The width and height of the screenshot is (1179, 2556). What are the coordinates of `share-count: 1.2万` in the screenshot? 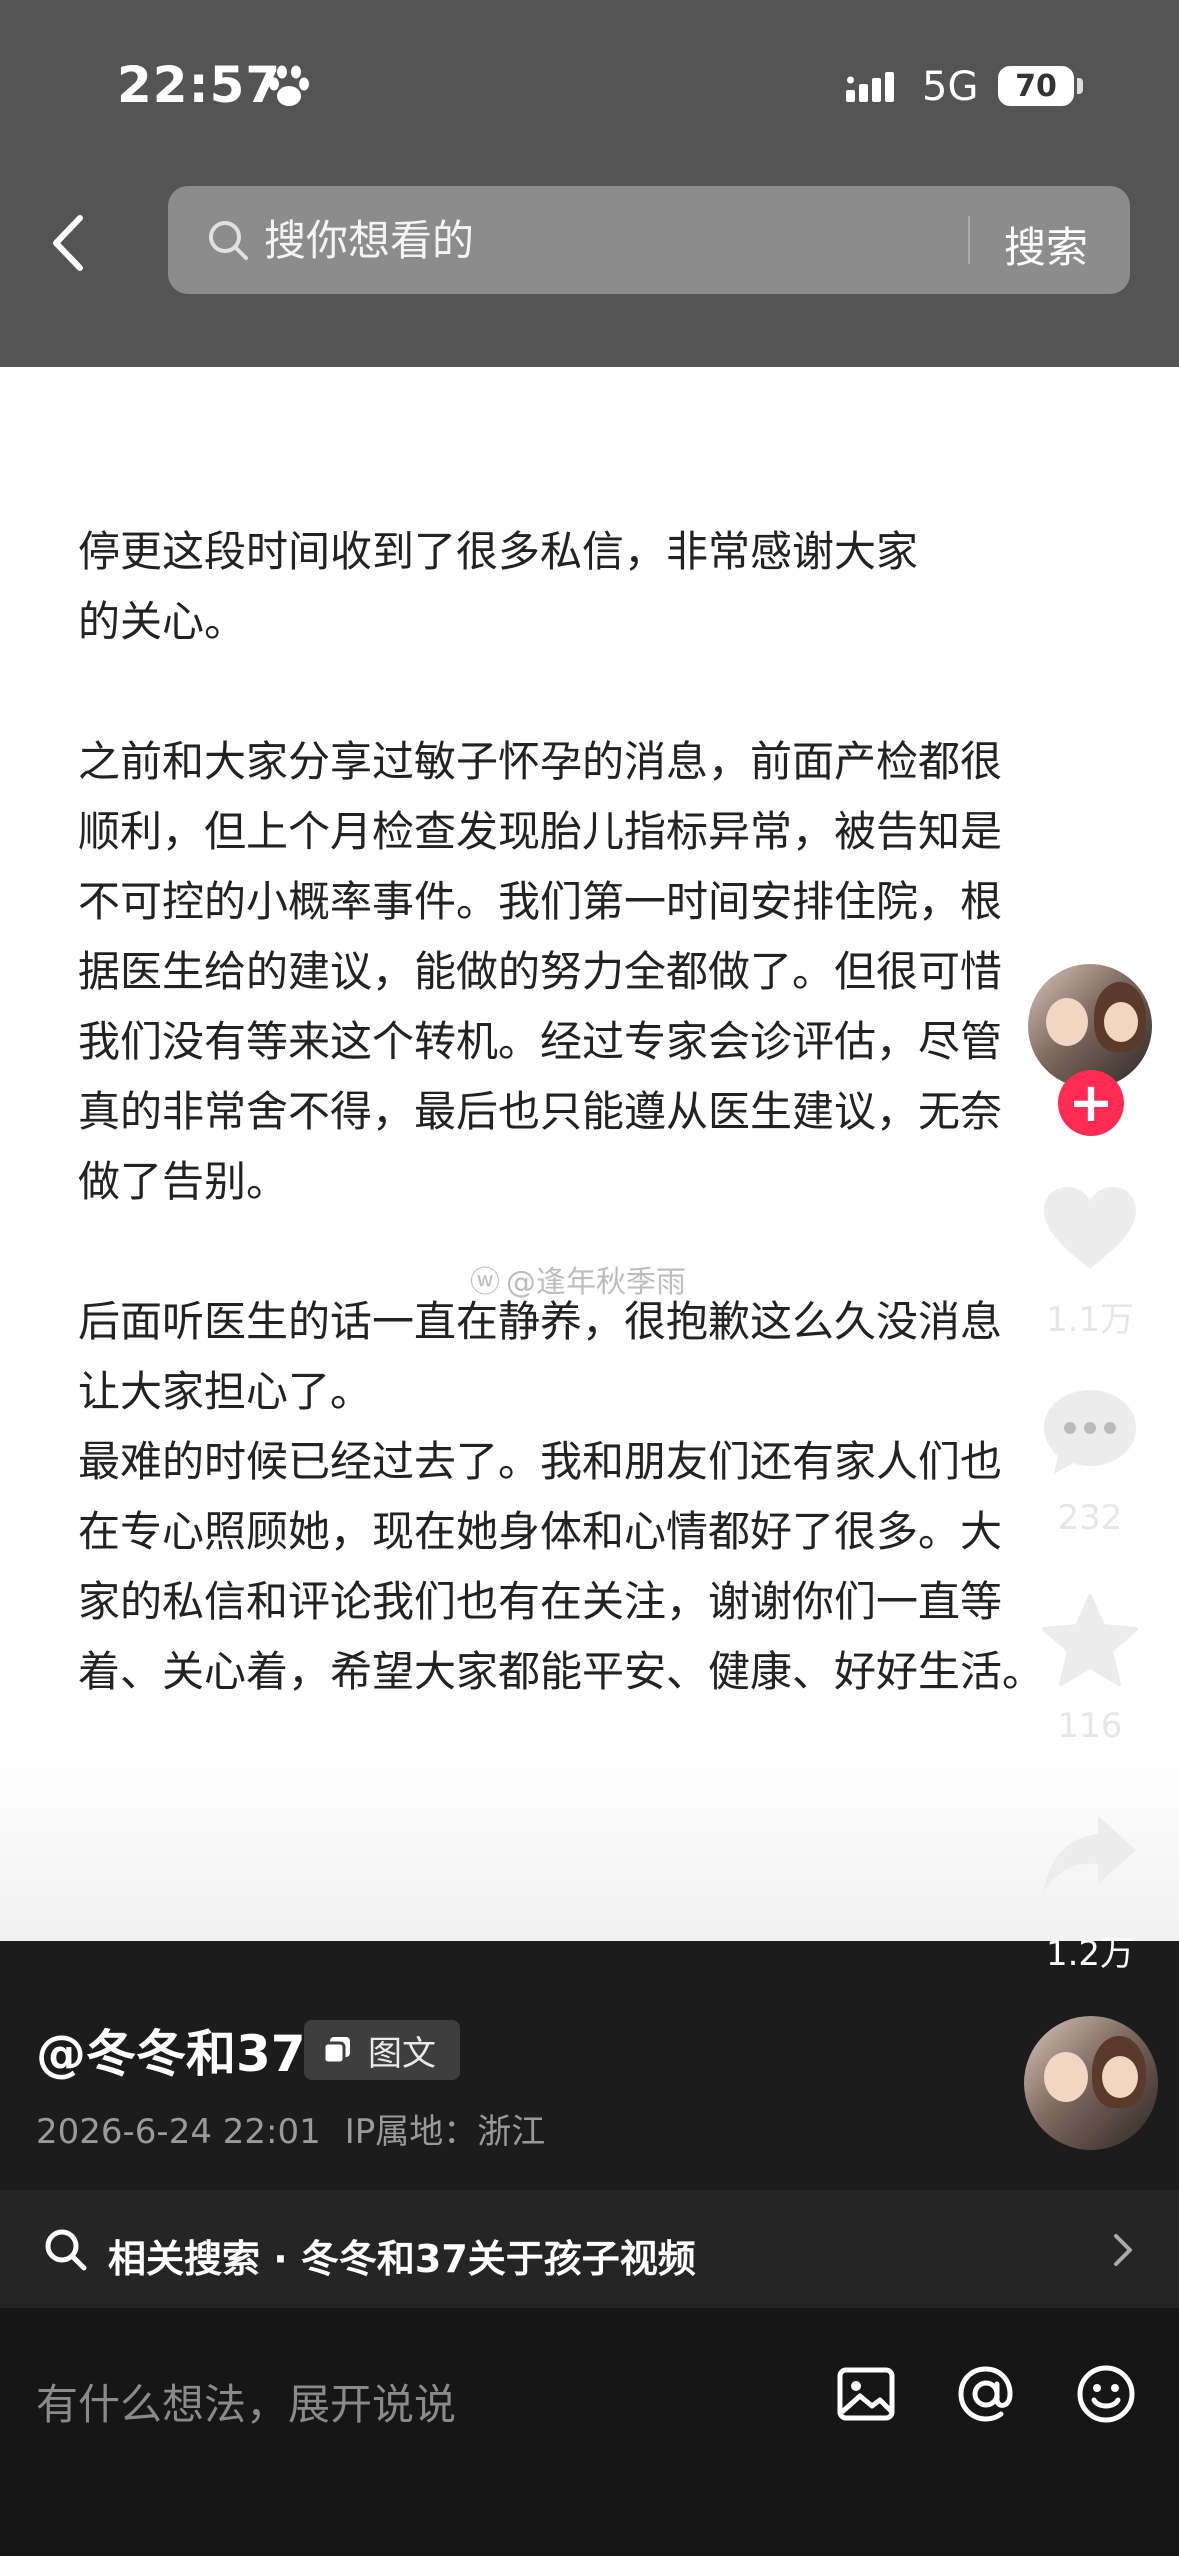 It's located at (1090, 1954).